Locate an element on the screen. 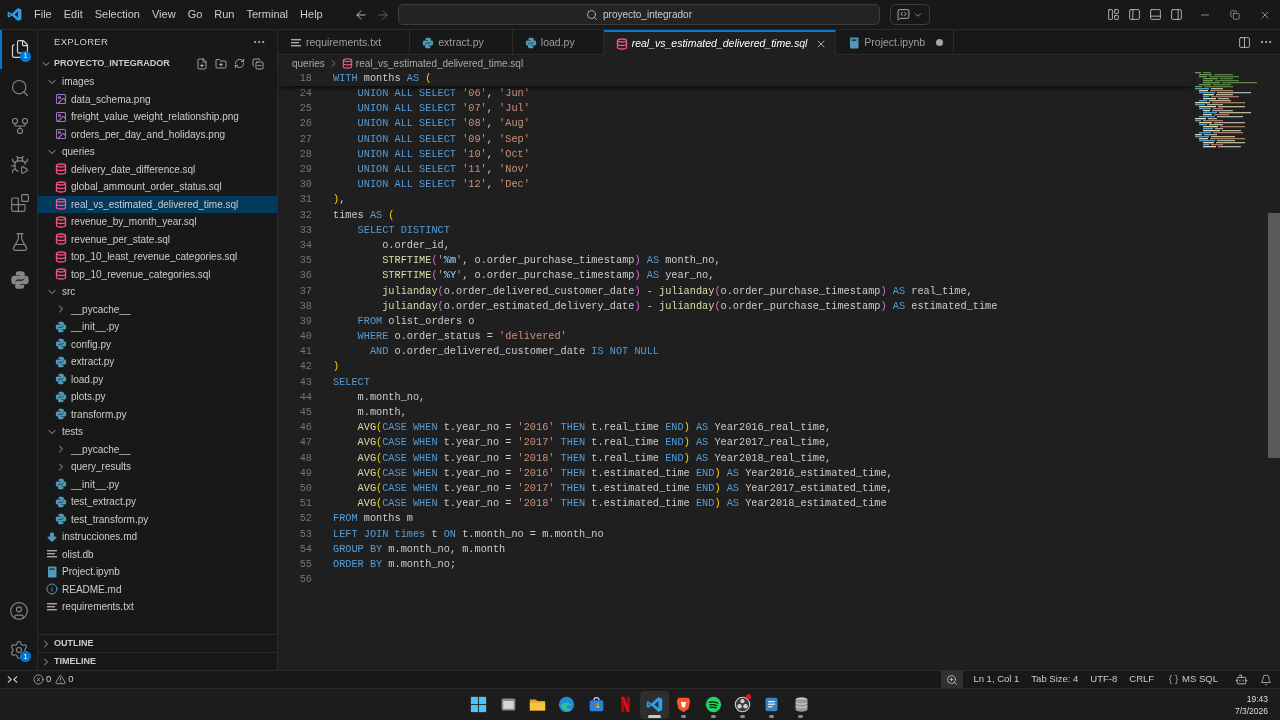  tree-item: plots.py is located at coordinates (157, 397).